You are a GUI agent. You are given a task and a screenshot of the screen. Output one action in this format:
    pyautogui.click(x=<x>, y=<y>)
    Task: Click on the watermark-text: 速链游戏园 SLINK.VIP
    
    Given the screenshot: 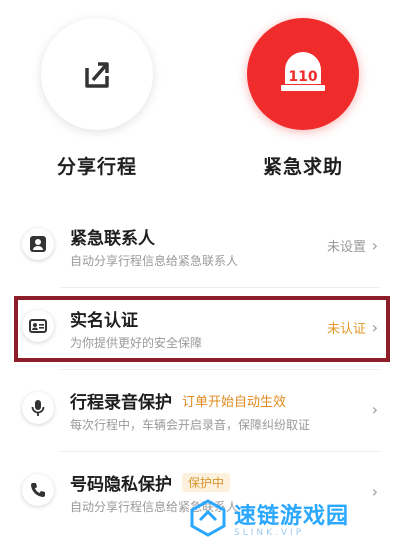 What is the action you would take?
    pyautogui.click(x=291, y=518)
    